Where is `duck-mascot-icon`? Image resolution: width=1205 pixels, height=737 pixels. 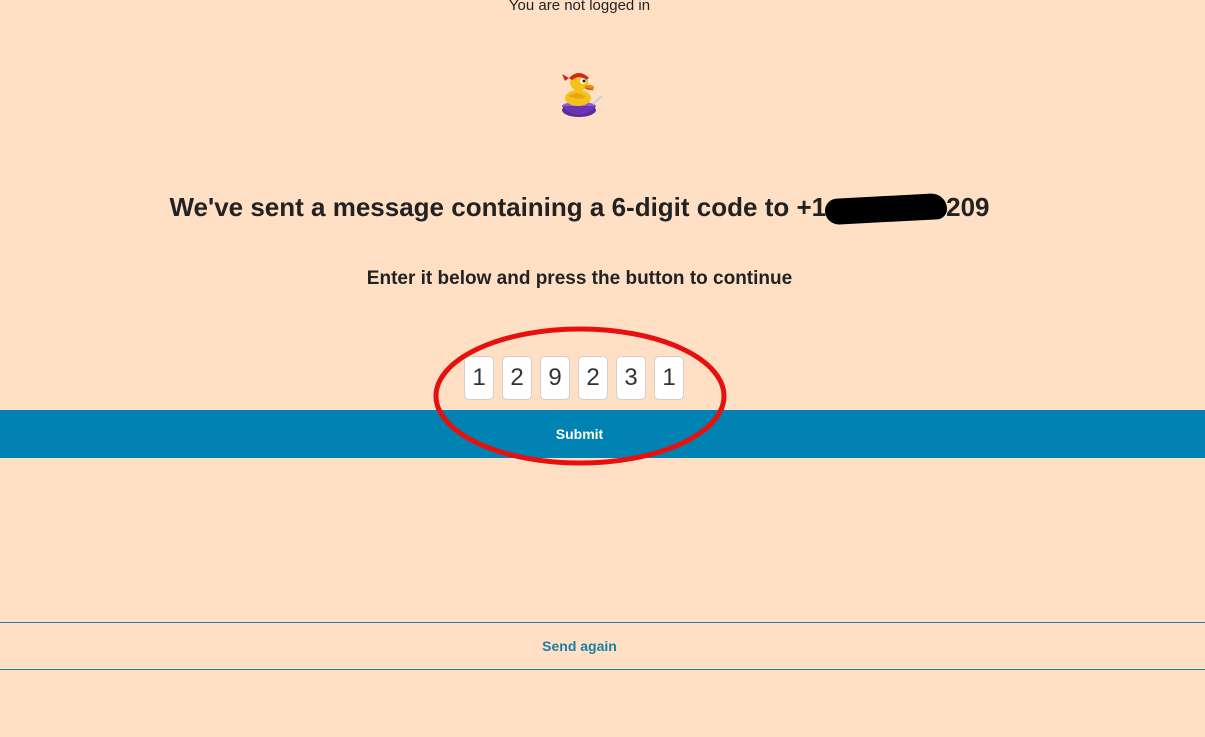
duck-mascot-icon is located at coordinates (579, 94).